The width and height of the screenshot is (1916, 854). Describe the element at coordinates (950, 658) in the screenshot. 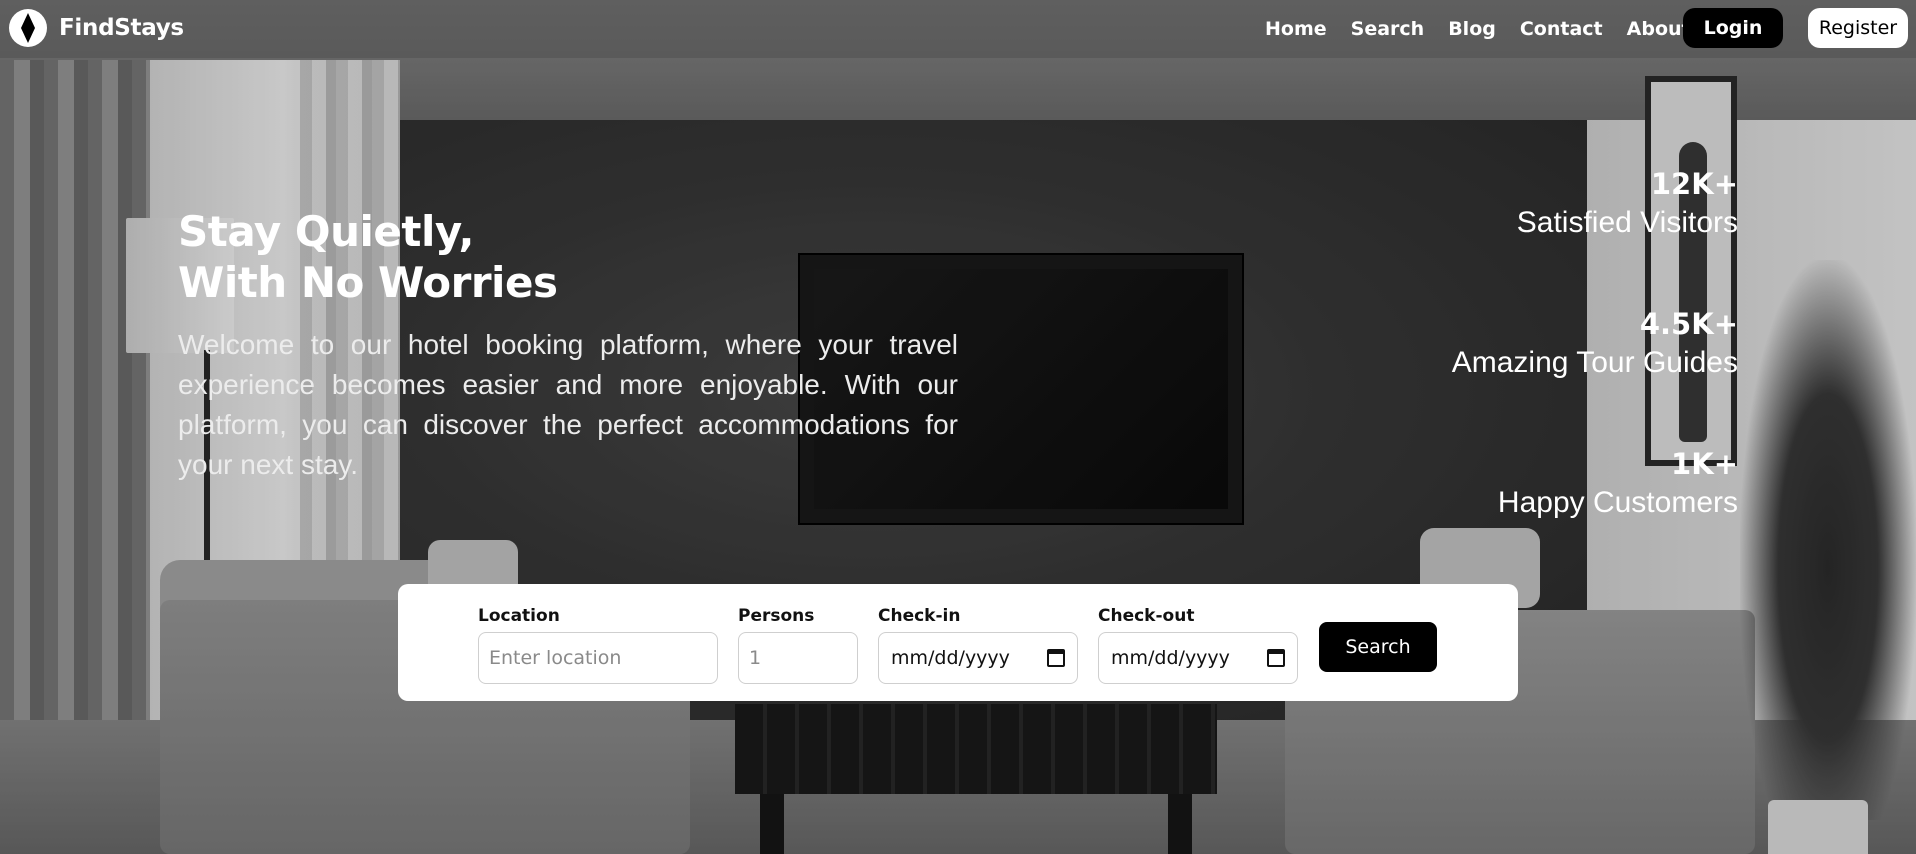

I see `checkin-value: mm/dd/yyyy` at that location.